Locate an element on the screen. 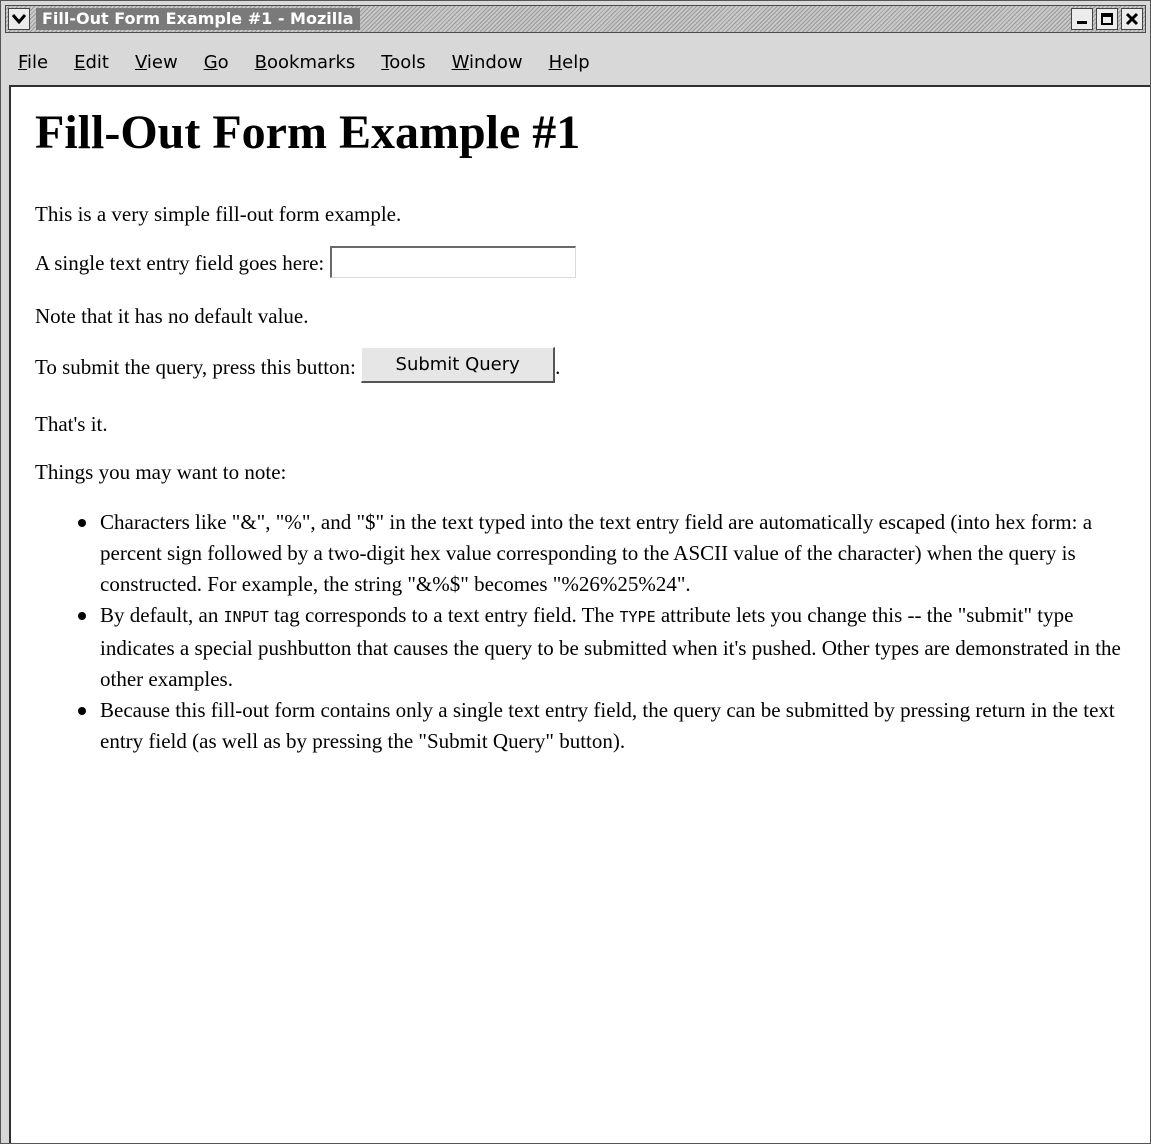  chevron-down-icon is located at coordinates (19, 19).